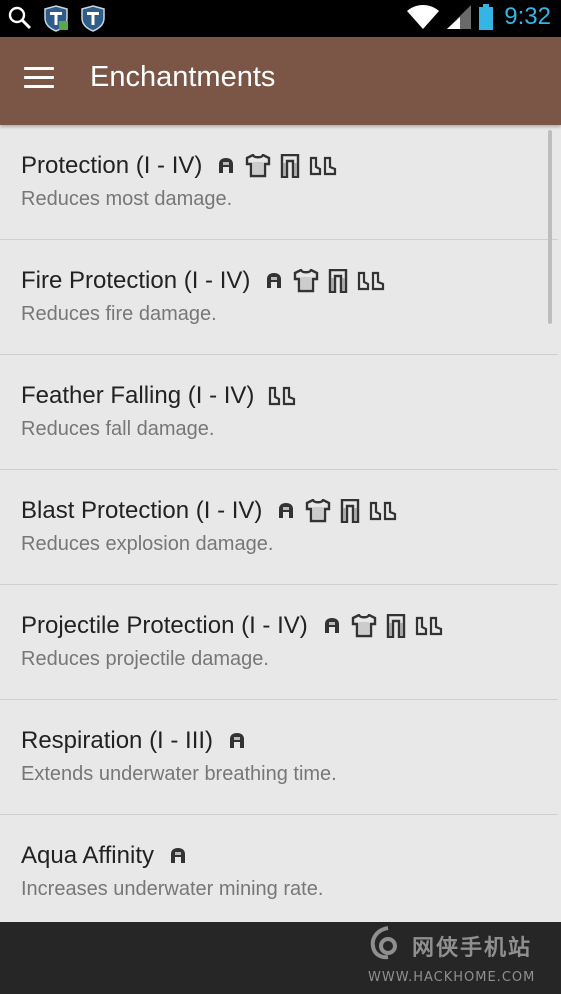  I want to click on app-bar: Enchantments, so click(280, 81).